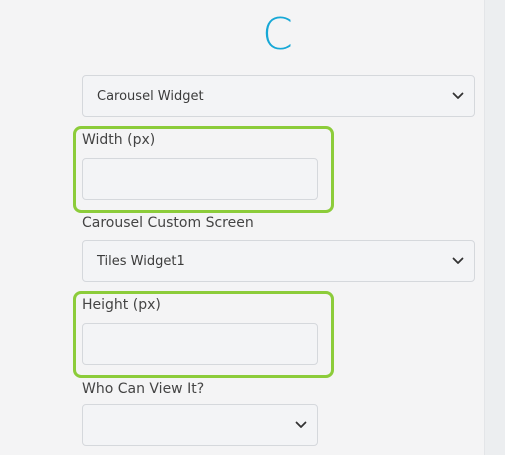 The width and height of the screenshot is (505, 455). I want to click on visibility-select, so click(200, 425).